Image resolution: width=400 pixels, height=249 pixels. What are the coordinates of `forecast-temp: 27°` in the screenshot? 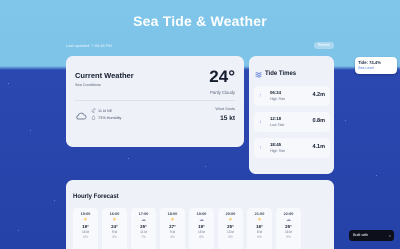 It's located at (172, 226).